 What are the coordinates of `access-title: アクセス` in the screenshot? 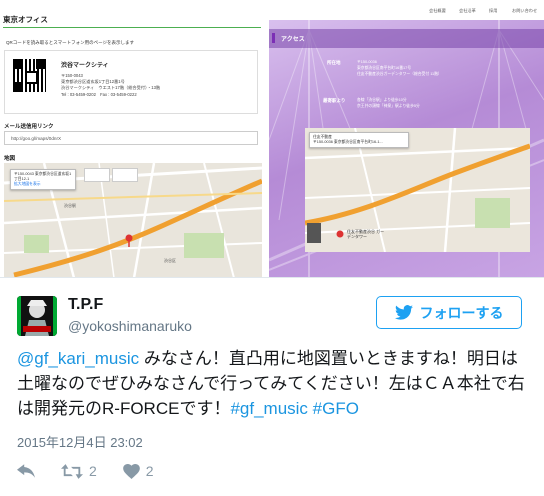 It's located at (293, 40).